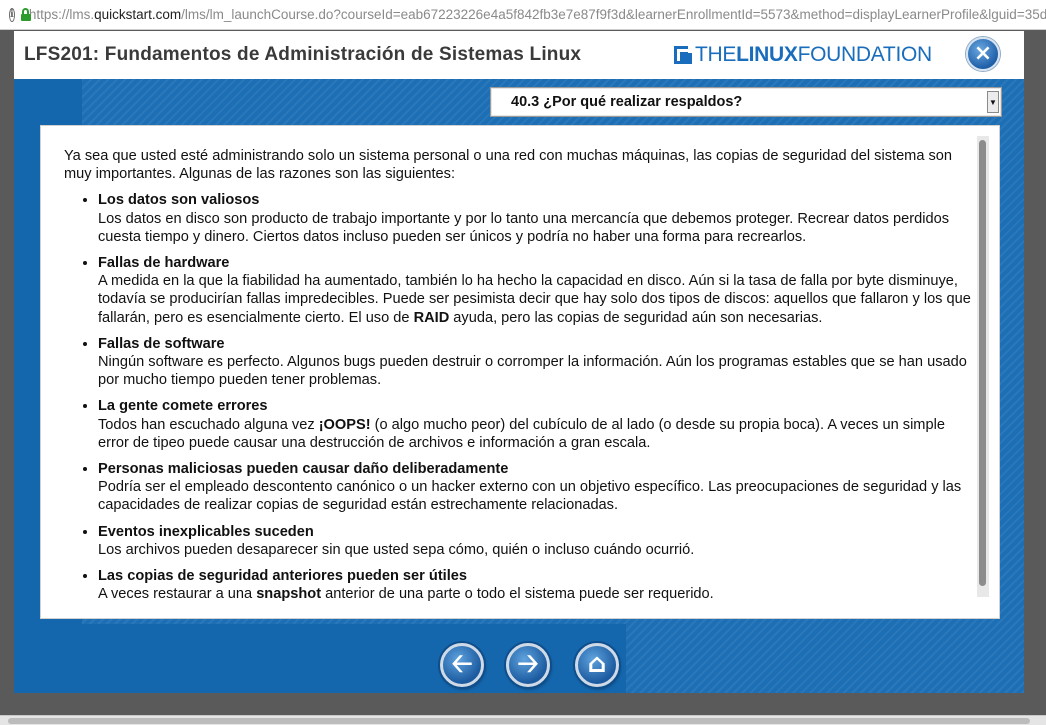 This screenshot has width=1046, height=725. What do you see at coordinates (983, 54) in the screenshot?
I see `close-course-button: ×` at bounding box center [983, 54].